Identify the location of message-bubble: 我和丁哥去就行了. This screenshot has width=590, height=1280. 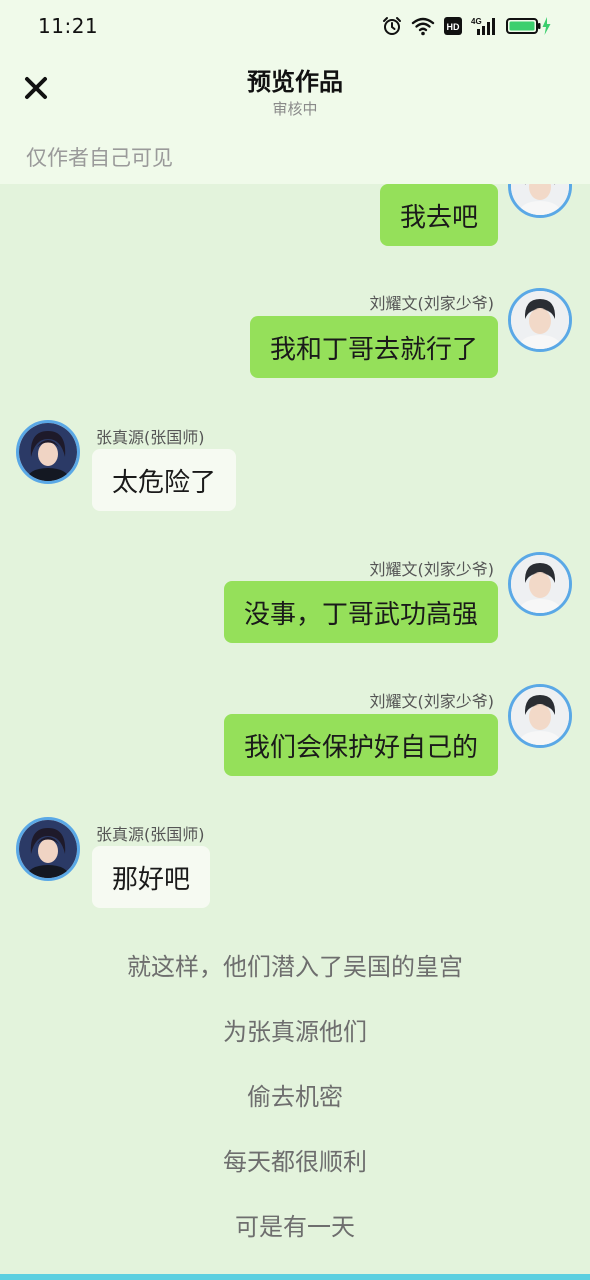
(373, 347).